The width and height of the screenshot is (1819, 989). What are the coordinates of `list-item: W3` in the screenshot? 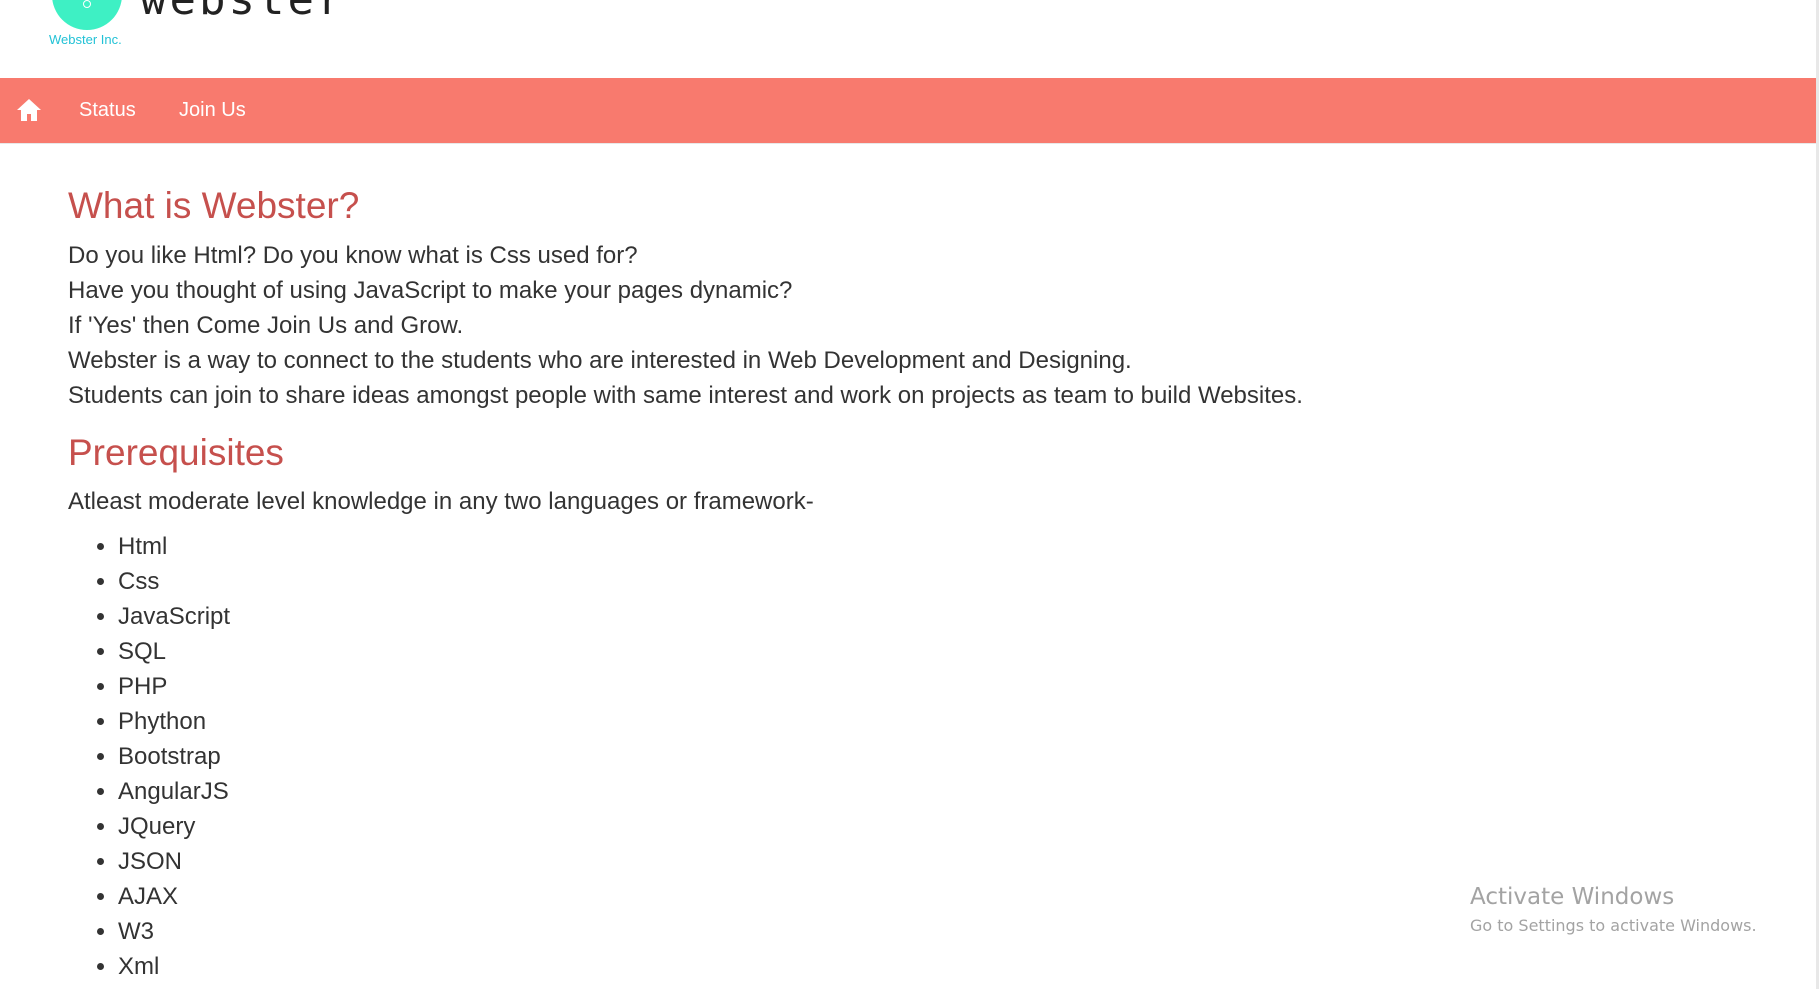 It's located at (793, 931).